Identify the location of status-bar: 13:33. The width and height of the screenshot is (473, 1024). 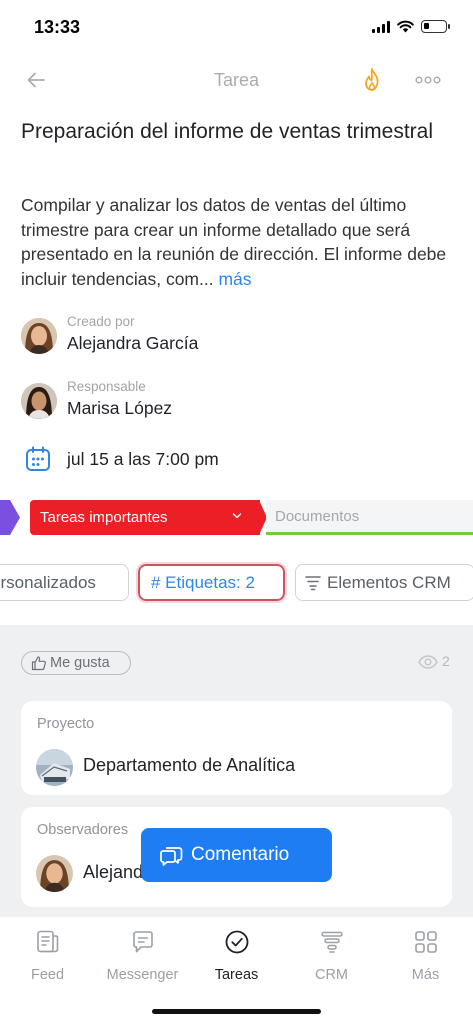
(236, 29).